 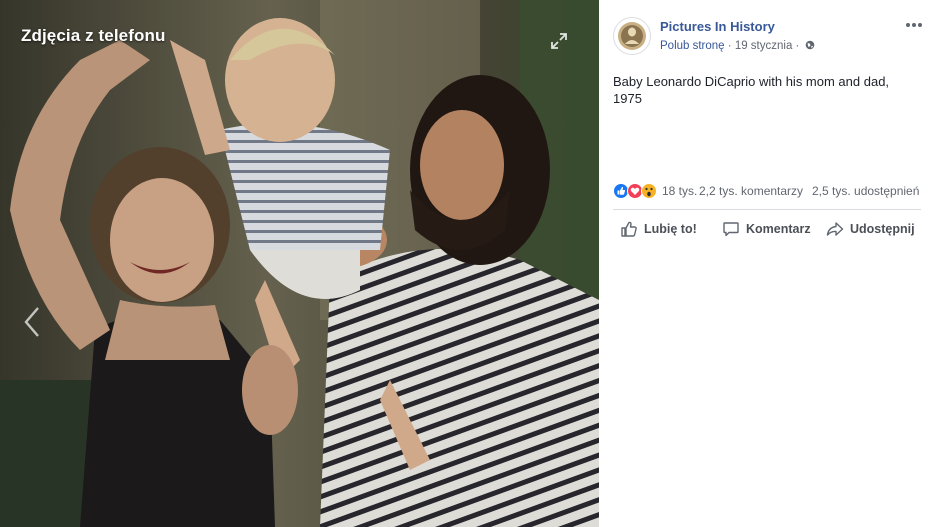 I want to click on share-button: Udostępnij, so click(x=870, y=229).